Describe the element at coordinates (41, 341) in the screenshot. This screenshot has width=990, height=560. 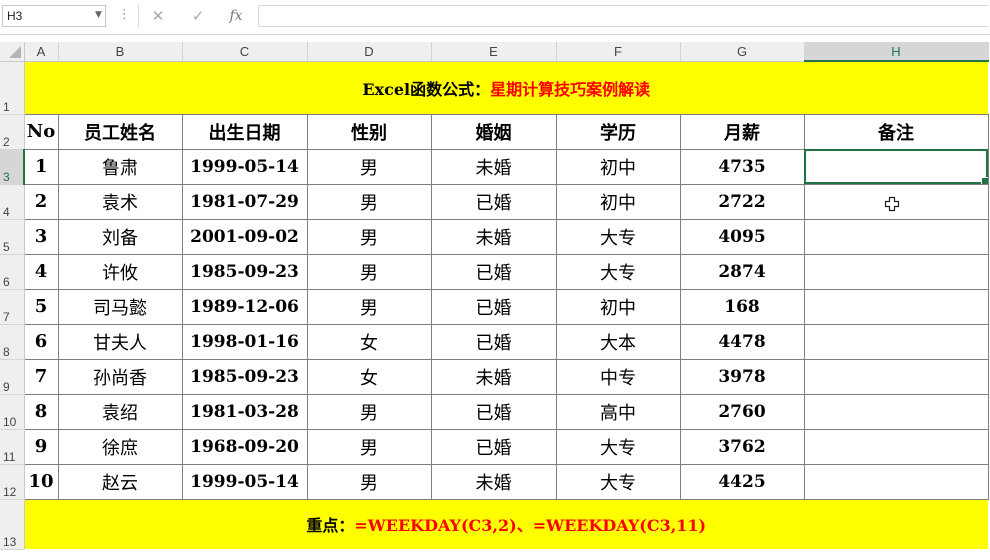
I see `cell-no: 6` at that location.